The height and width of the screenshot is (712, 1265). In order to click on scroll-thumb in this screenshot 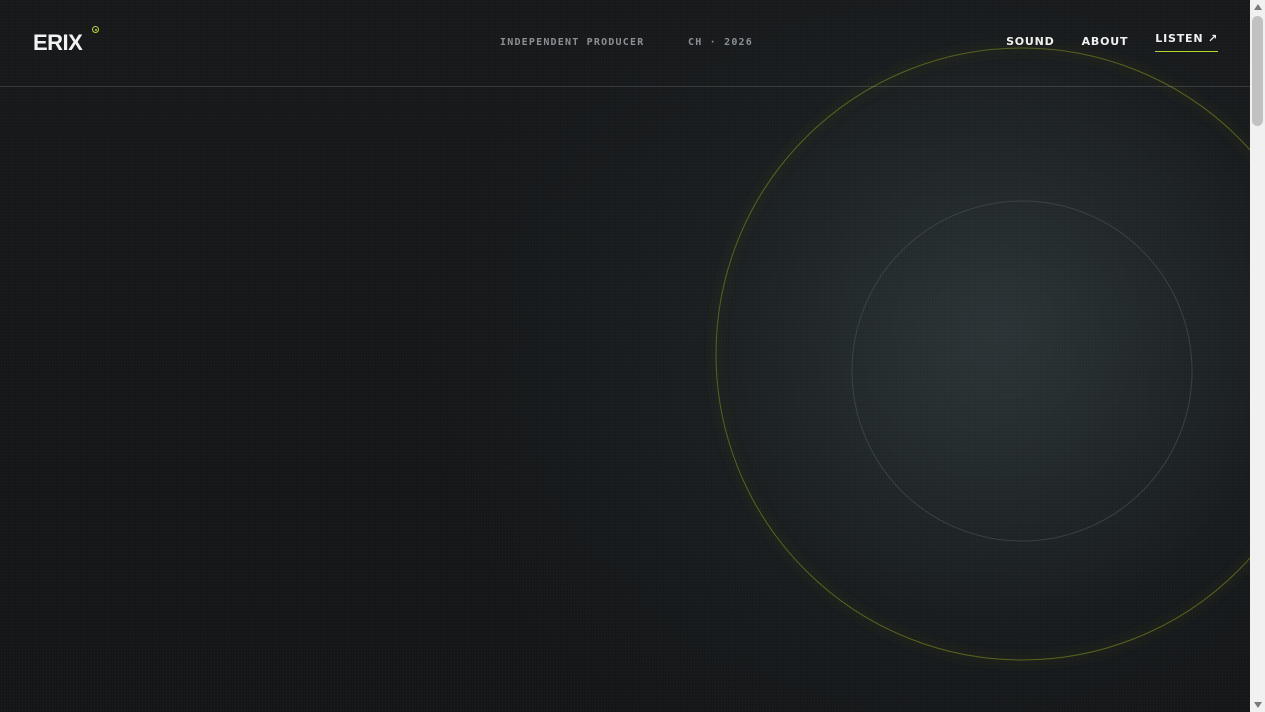, I will do `click(1257, 71)`.